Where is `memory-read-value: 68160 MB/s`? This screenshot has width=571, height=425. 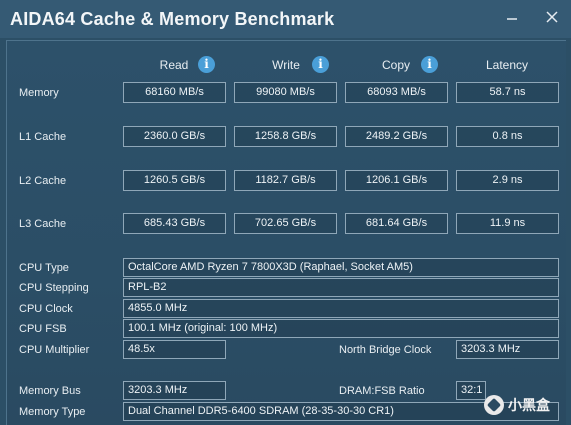
memory-read-value: 68160 MB/s is located at coordinates (174, 92).